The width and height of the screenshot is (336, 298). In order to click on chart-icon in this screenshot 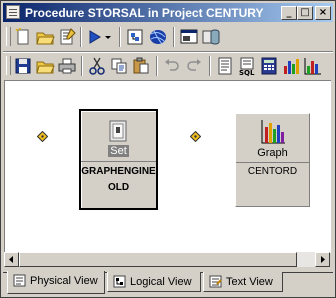, I will do `click(291, 66)`.